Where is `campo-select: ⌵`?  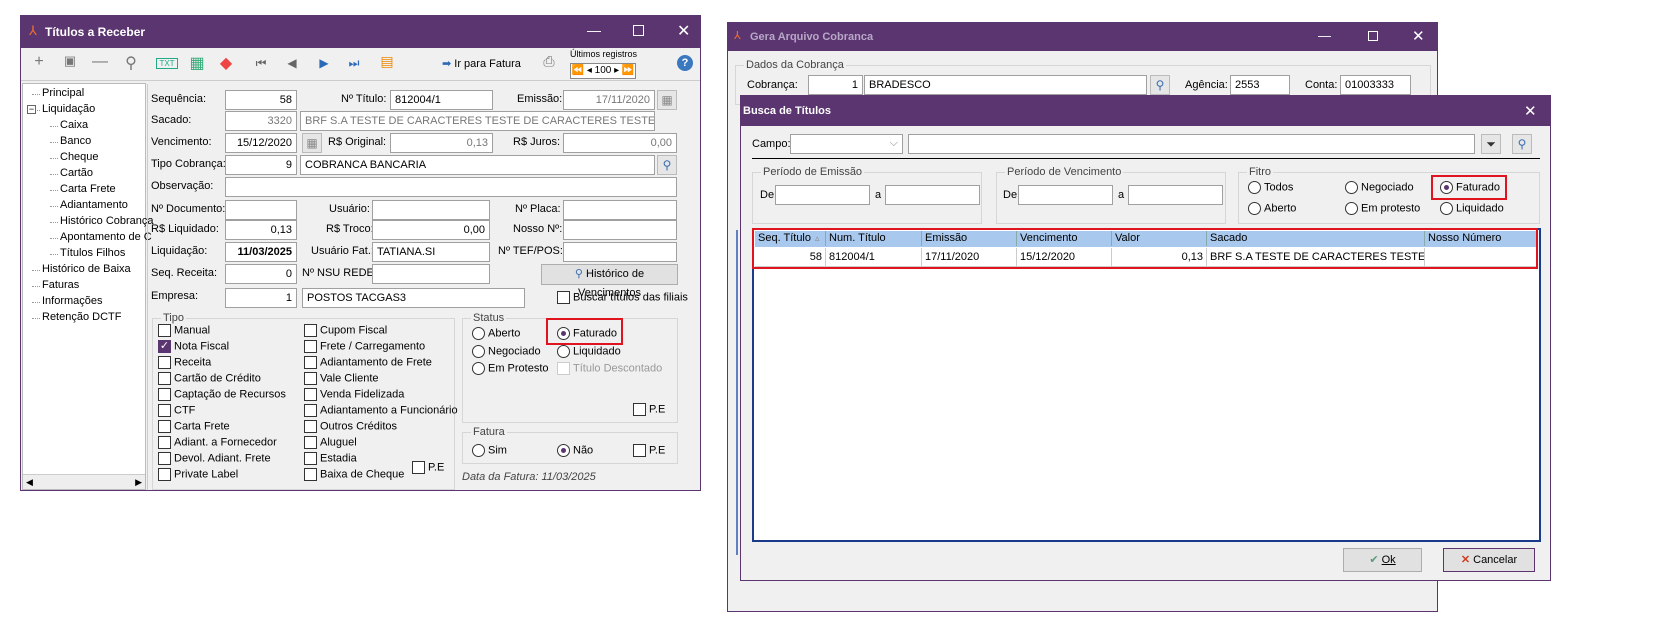 campo-select: ⌵ is located at coordinates (846, 144).